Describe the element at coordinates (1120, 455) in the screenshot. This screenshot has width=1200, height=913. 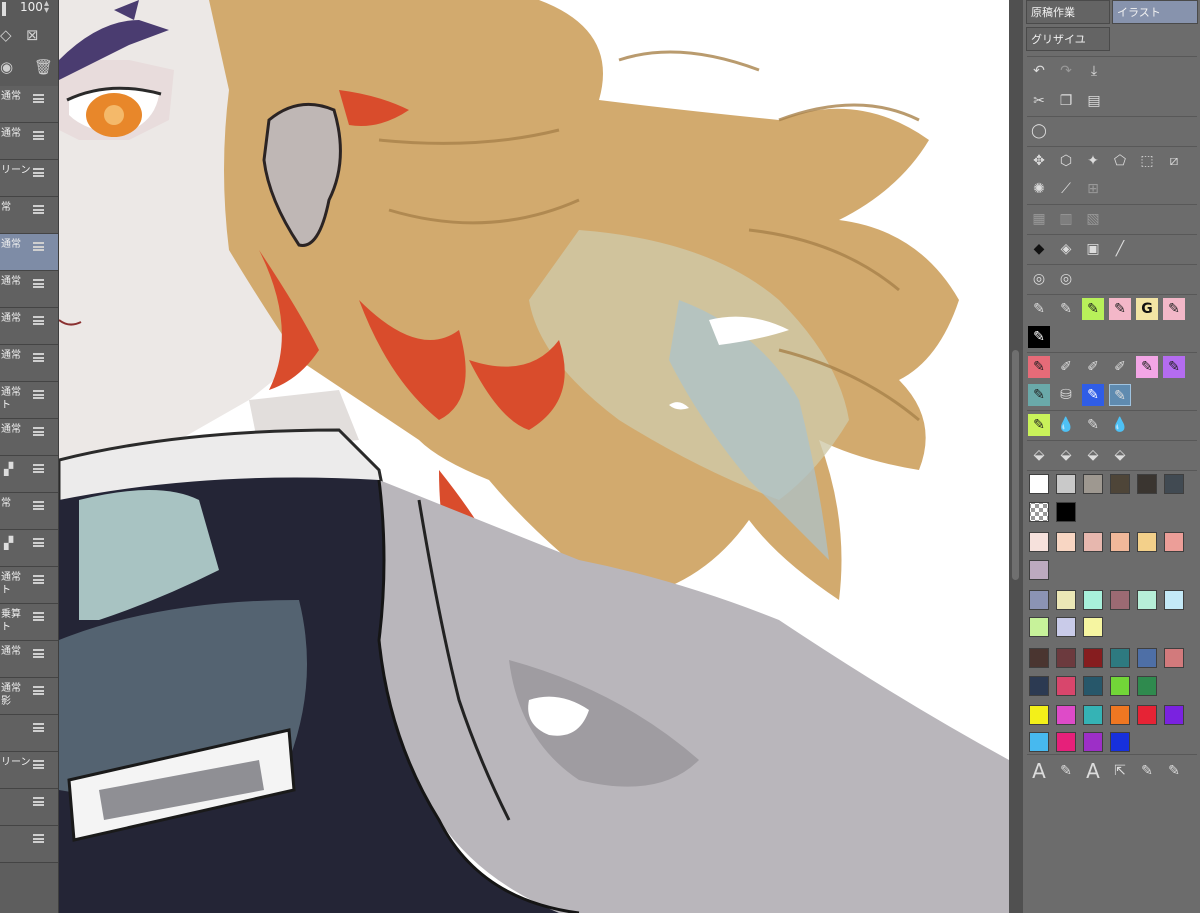
I see `eraser4-icon: ⬙` at that location.